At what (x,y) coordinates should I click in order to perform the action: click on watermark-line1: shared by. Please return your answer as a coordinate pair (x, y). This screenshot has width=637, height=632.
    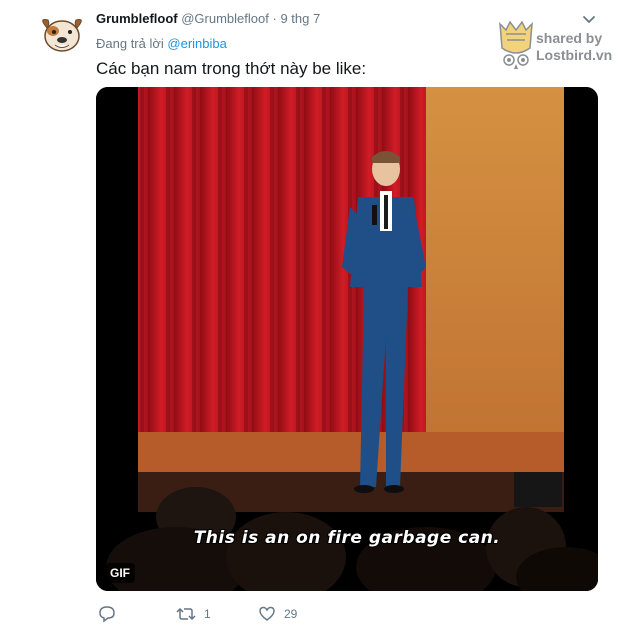
    Looking at the image, I should click on (569, 38).